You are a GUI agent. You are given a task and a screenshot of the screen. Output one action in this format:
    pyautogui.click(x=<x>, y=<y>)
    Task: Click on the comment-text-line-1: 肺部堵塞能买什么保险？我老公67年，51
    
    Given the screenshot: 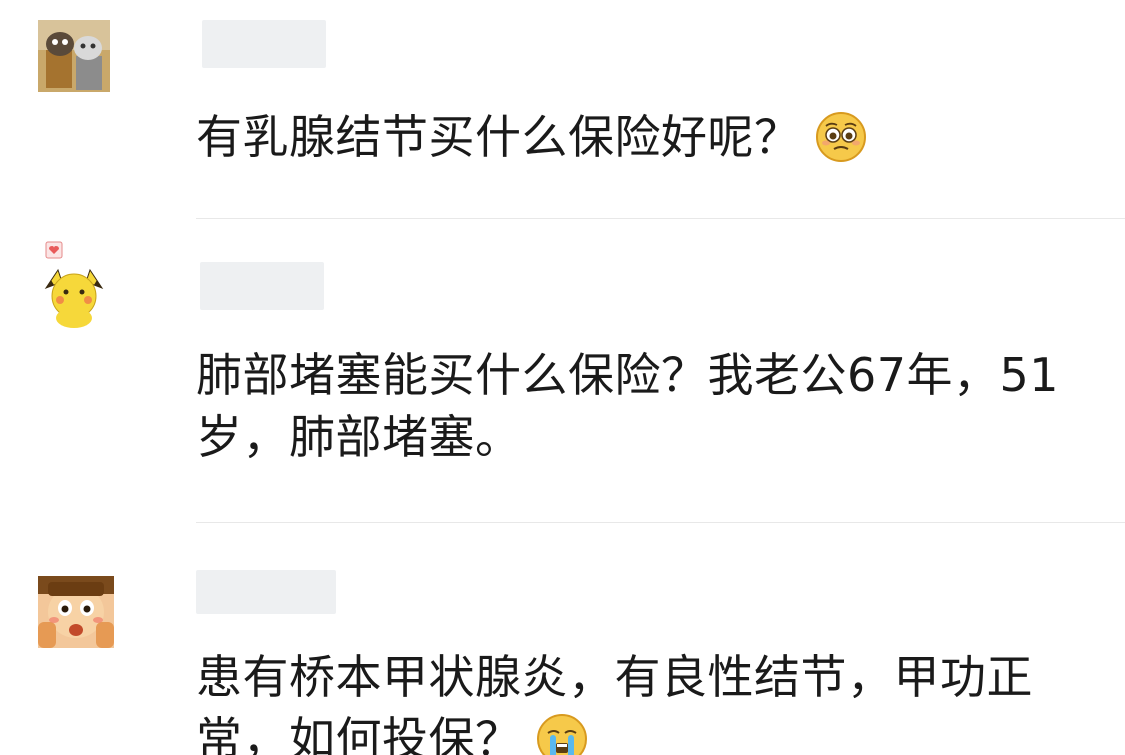 What is the action you would take?
    pyautogui.click(x=628, y=375)
    